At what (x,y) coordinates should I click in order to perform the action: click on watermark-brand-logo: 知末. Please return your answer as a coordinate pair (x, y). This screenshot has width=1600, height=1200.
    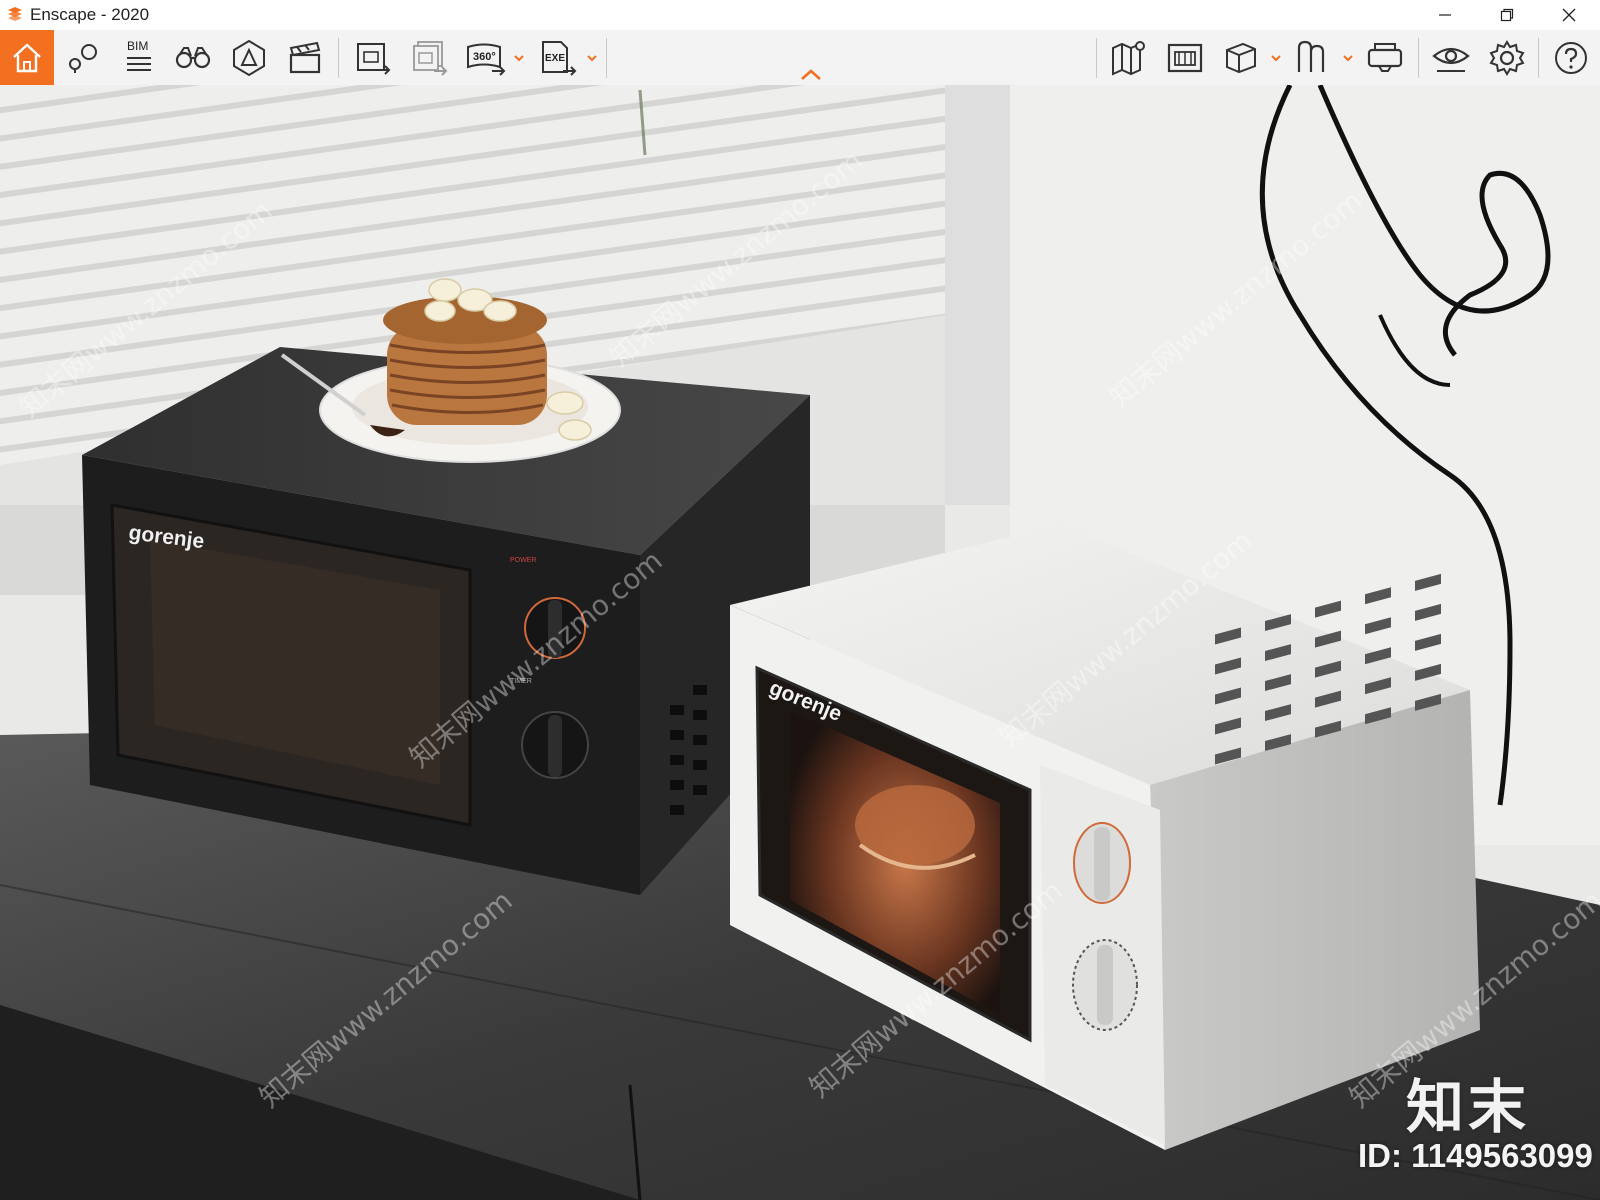
    Looking at the image, I should click on (1468, 1107).